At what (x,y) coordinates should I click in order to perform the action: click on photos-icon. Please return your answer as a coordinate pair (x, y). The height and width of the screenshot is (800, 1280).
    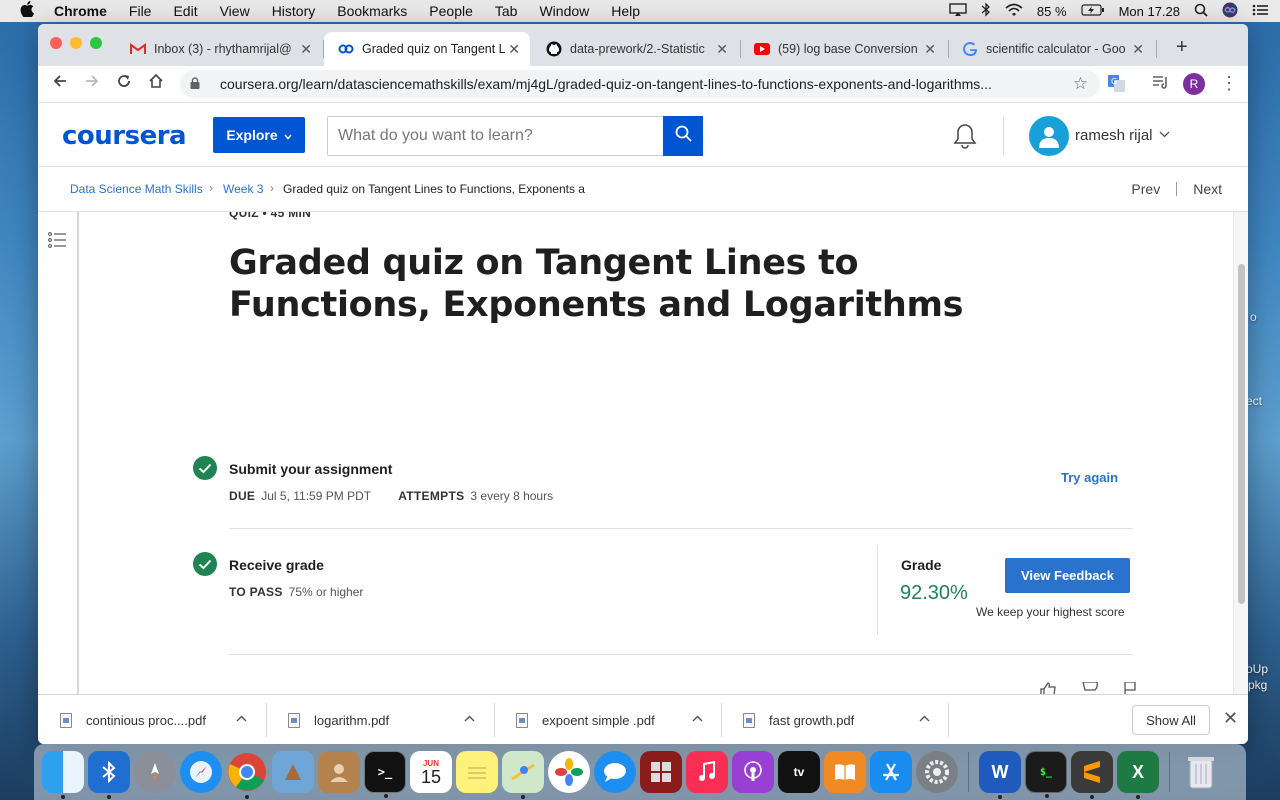
    Looking at the image, I should click on (569, 772).